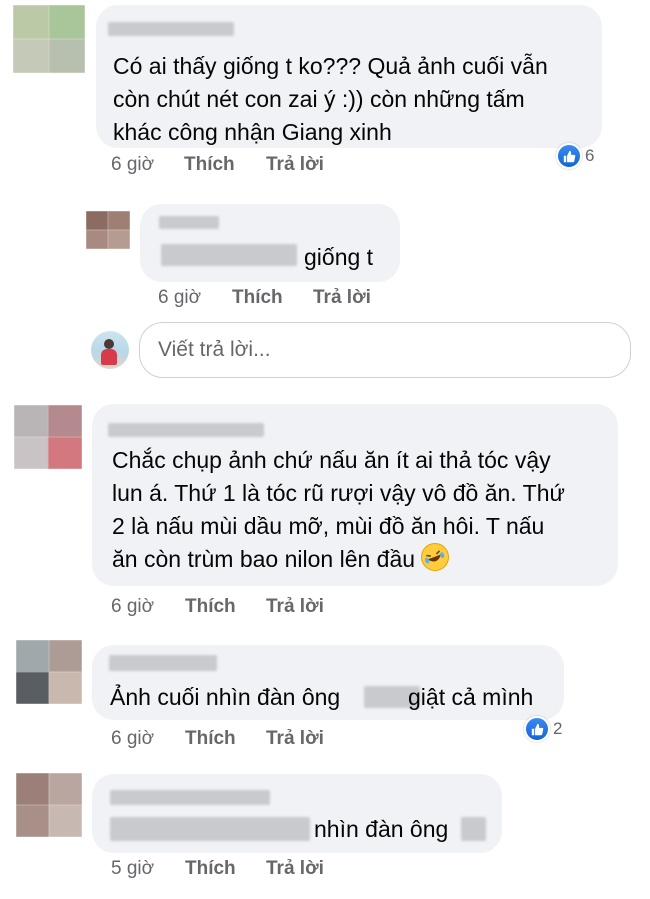  I want to click on reaction-summary: 2, so click(543, 729).